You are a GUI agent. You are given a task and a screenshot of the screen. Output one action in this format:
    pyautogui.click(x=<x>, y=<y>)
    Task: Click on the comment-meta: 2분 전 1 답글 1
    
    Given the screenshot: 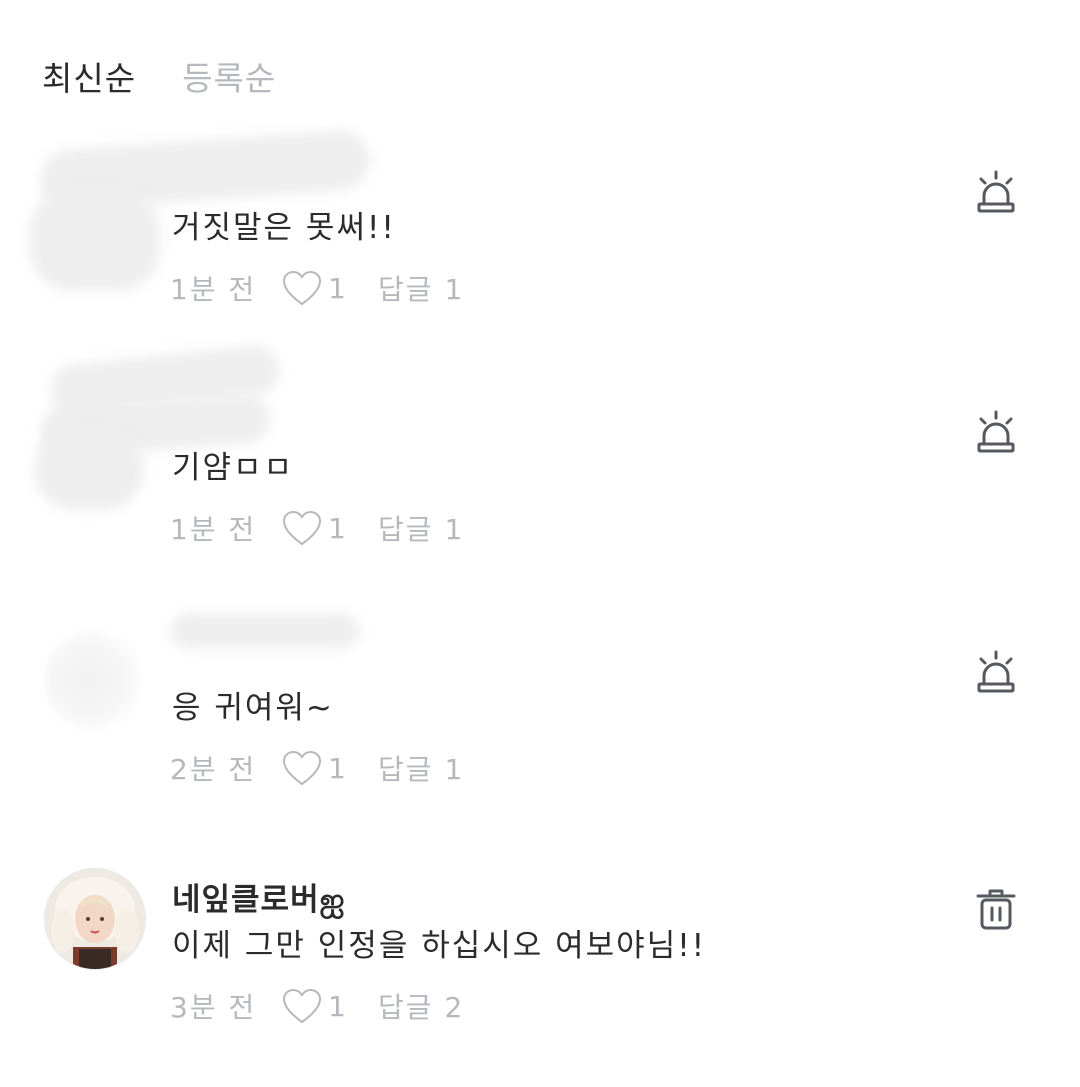 What is the action you would take?
    pyautogui.click(x=317, y=768)
    